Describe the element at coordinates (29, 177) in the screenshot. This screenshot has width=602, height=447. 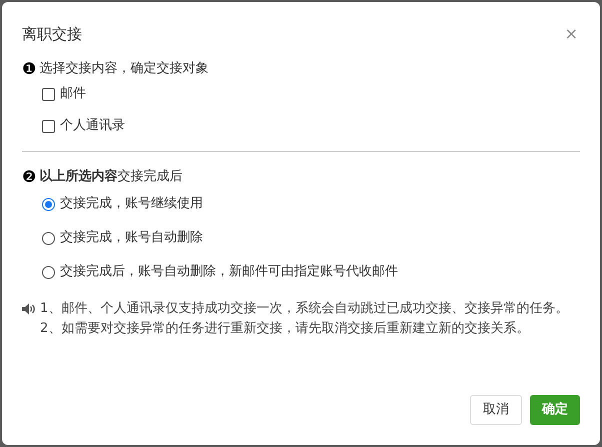
I see `step-marker: ❷` at that location.